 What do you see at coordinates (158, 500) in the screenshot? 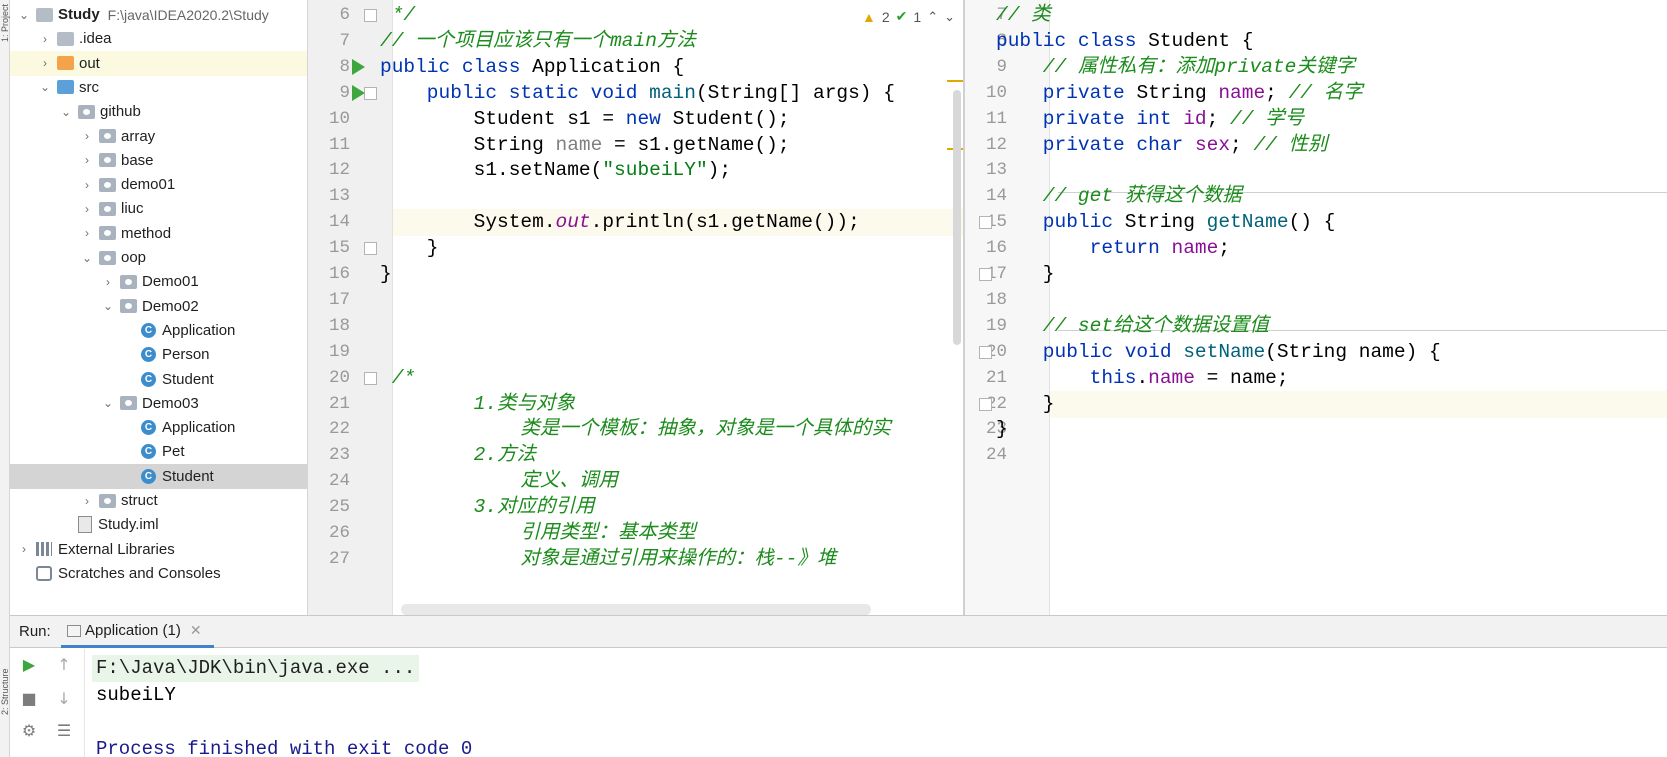
I see `tree-item: › struct` at bounding box center [158, 500].